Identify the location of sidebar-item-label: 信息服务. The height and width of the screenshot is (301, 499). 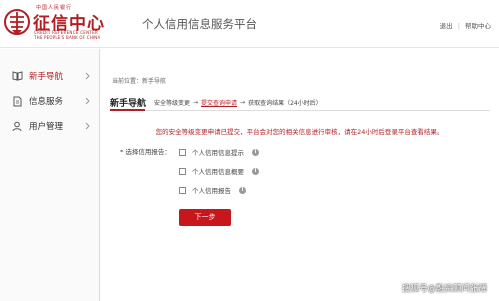
(46, 102).